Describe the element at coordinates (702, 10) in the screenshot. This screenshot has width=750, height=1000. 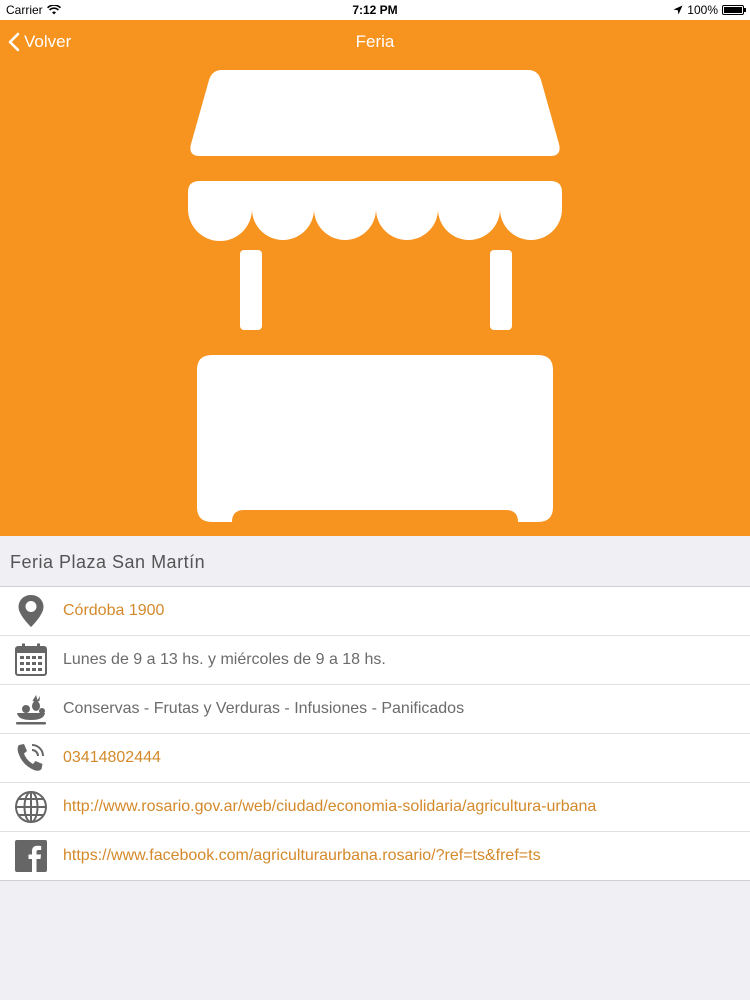
I see `battery-percentage: 100%` at that location.